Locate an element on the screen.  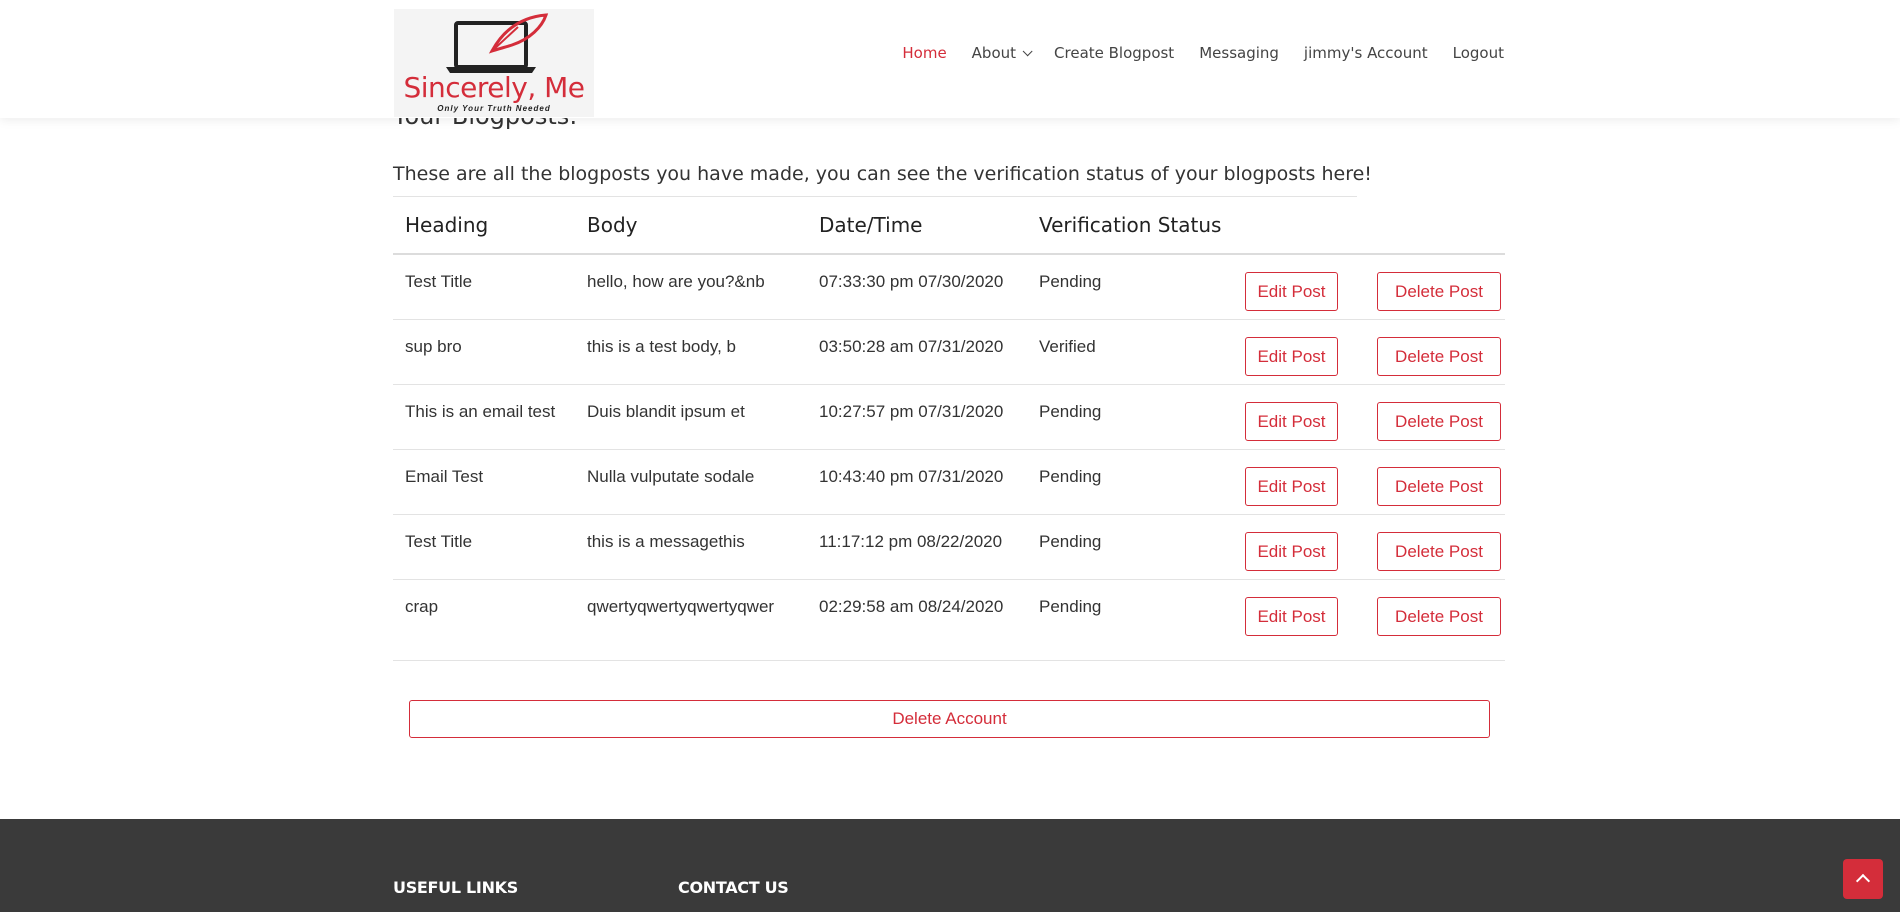
post-status: Verified is located at coordinates (1130, 352).